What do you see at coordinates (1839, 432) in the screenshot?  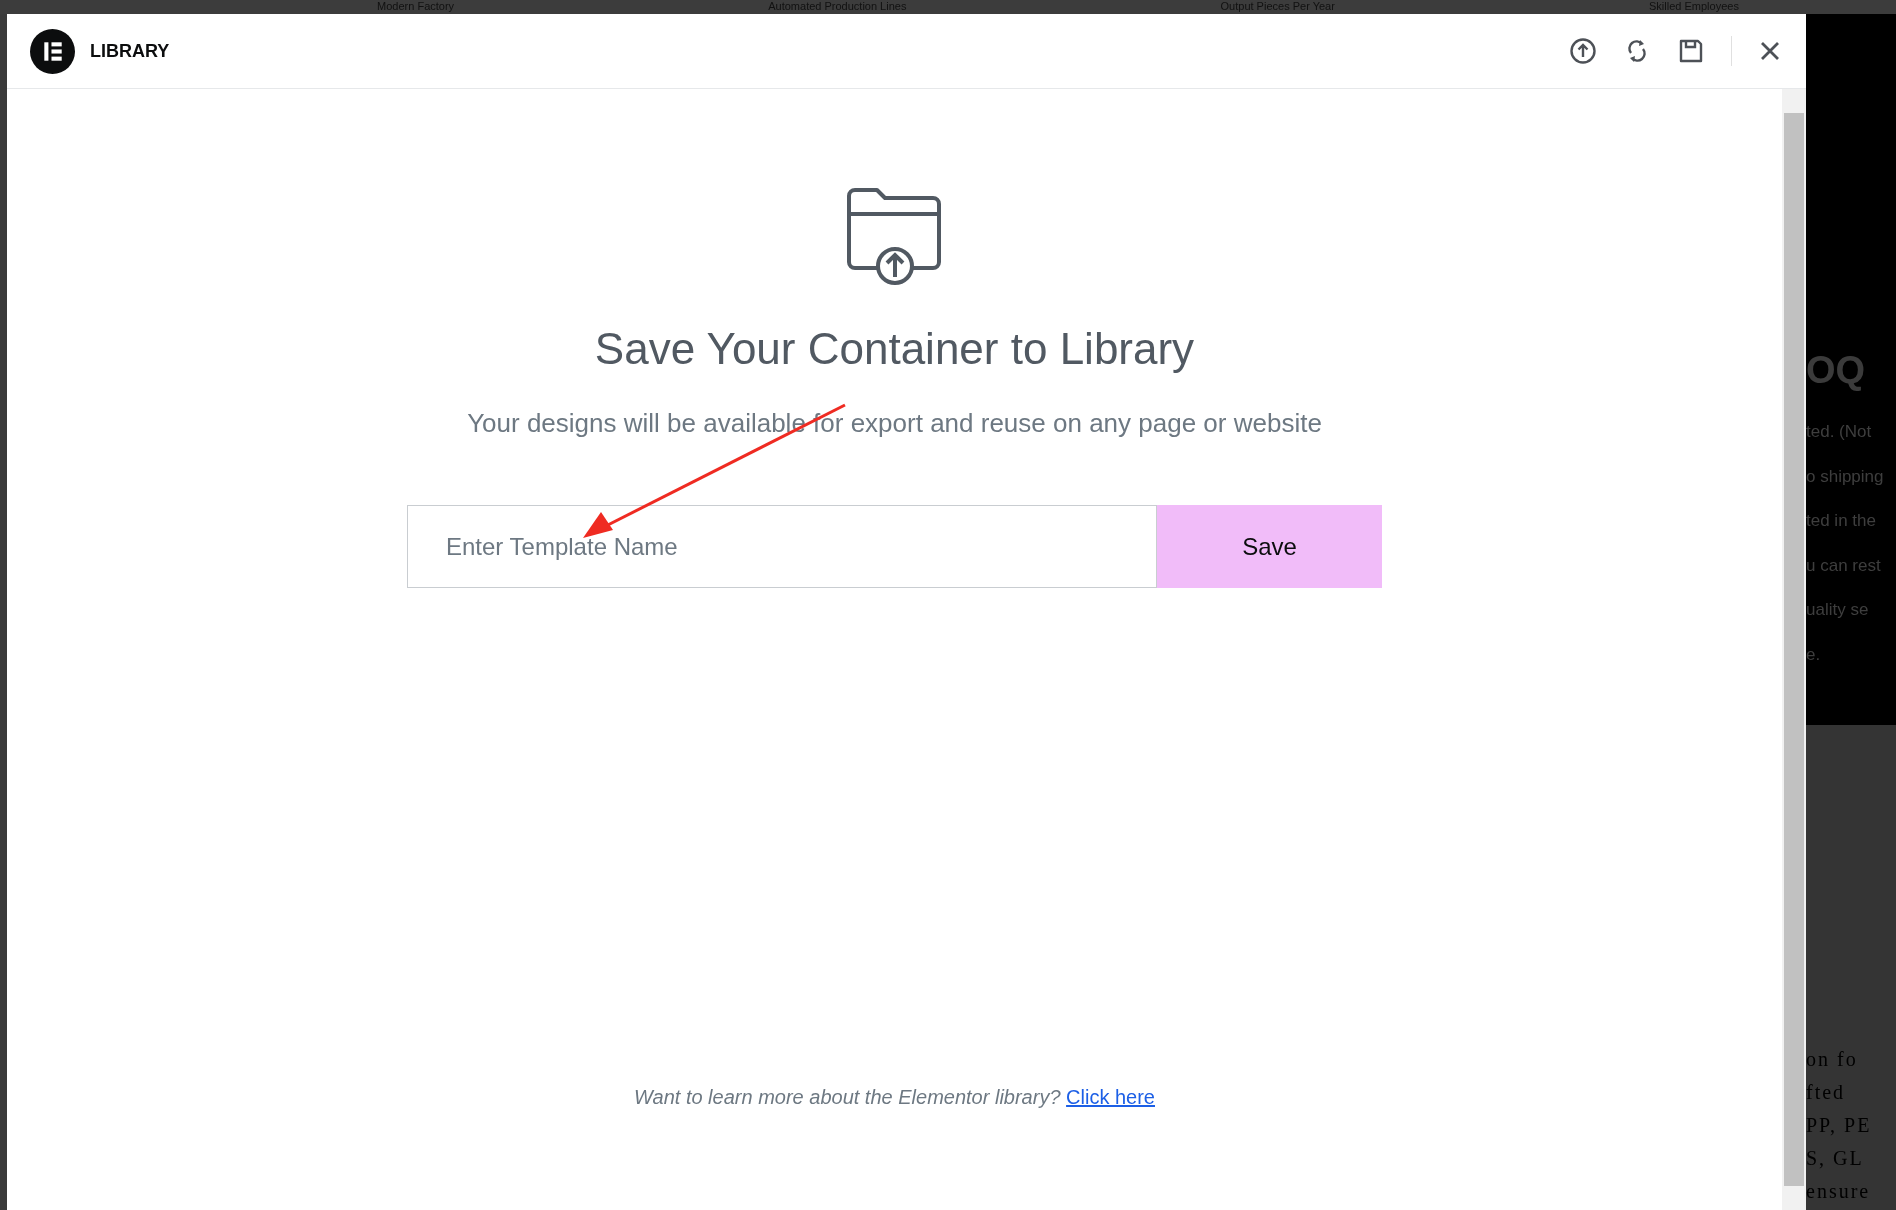 I see `body-text: ted. (Not` at bounding box center [1839, 432].